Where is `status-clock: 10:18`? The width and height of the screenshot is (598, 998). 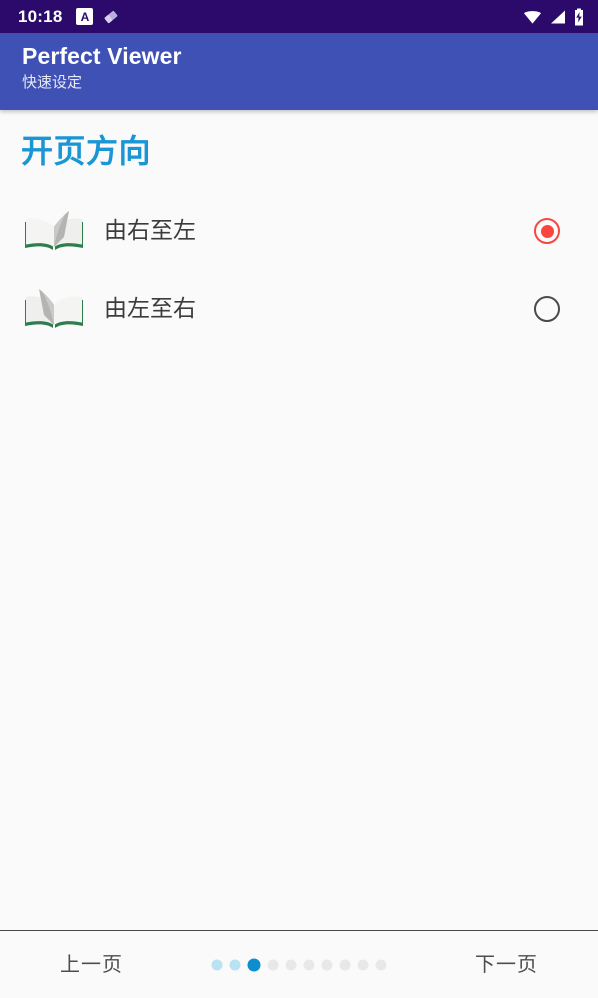 status-clock: 10:18 is located at coordinates (40, 16).